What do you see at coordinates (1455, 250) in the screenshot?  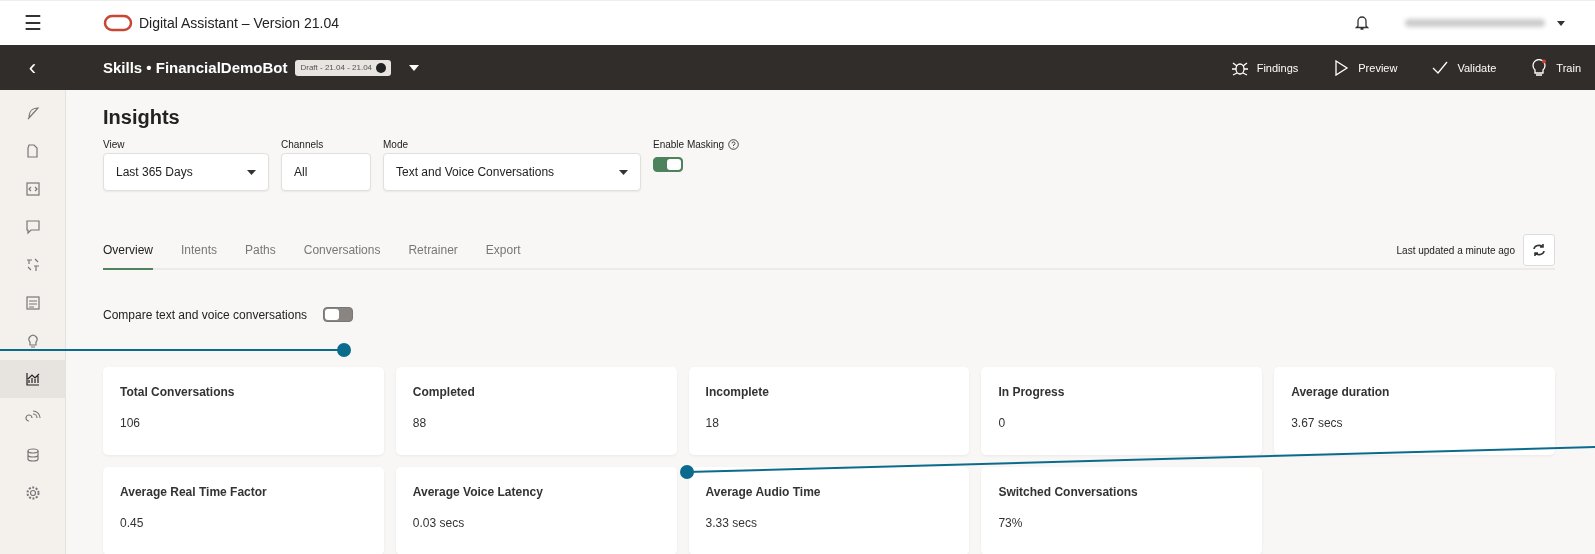 I see `last-updated-text: Last updated a minute ago` at bounding box center [1455, 250].